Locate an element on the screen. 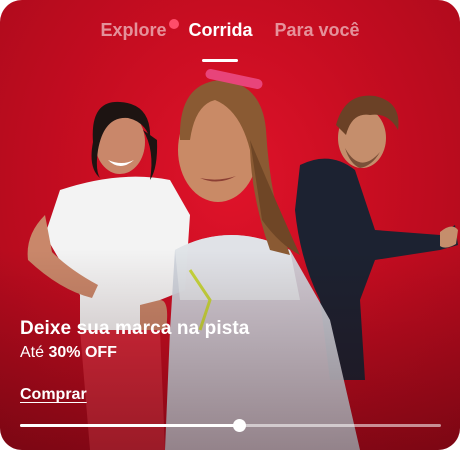  tab-para-voce-label: Para você is located at coordinates (317, 30).